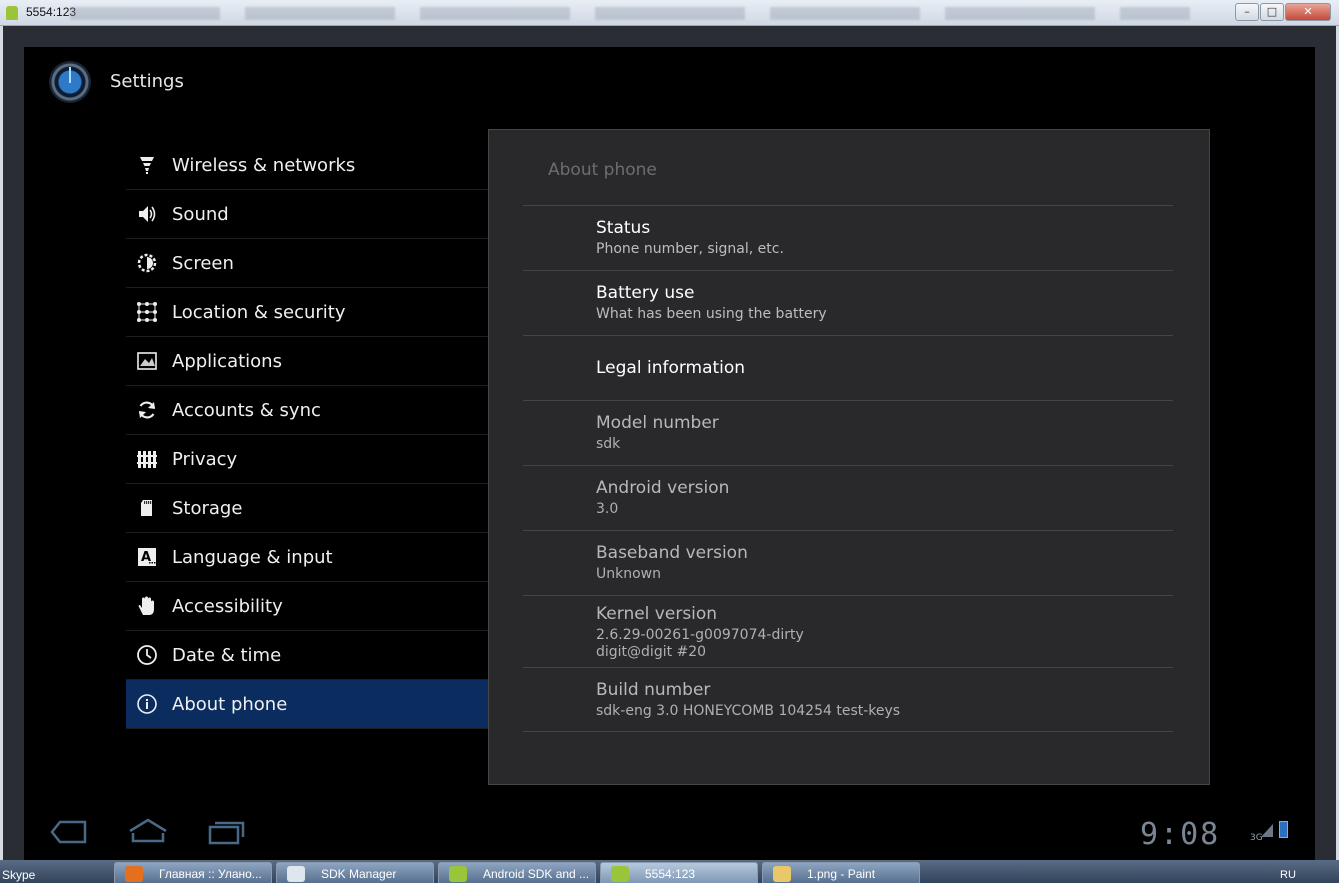  Describe the element at coordinates (848, 562) in the screenshot. I see `baseband-version-preference: Baseband version Unknown` at that location.